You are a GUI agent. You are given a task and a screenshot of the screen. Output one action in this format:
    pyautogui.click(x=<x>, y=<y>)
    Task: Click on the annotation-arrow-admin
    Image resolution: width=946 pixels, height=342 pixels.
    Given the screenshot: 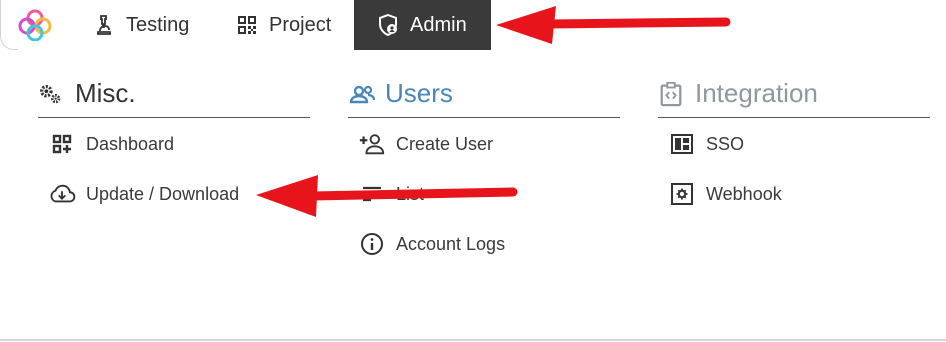 What is the action you would take?
    pyautogui.click(x=613, y=25)
    